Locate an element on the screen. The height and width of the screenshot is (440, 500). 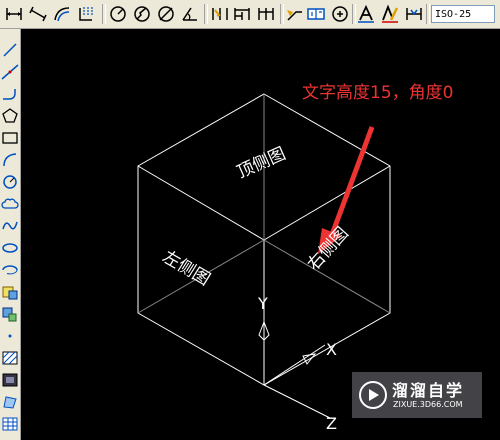
axis-label-y: Y is located at coordinates (263, 303).